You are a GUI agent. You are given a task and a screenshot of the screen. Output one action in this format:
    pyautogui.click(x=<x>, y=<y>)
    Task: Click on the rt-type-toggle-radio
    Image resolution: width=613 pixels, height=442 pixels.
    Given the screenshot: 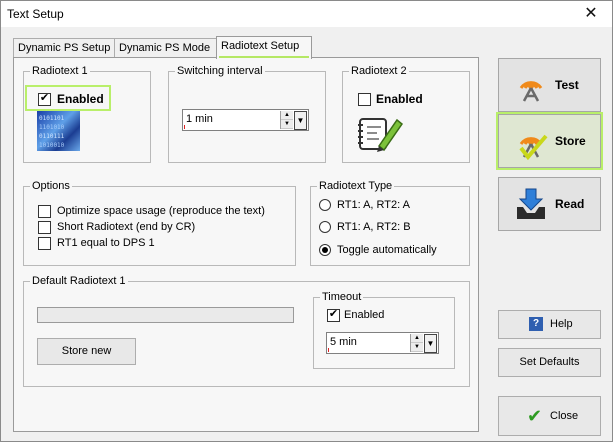 What is the action you would take?
    pyautogui.click(x=325, y=250)
    